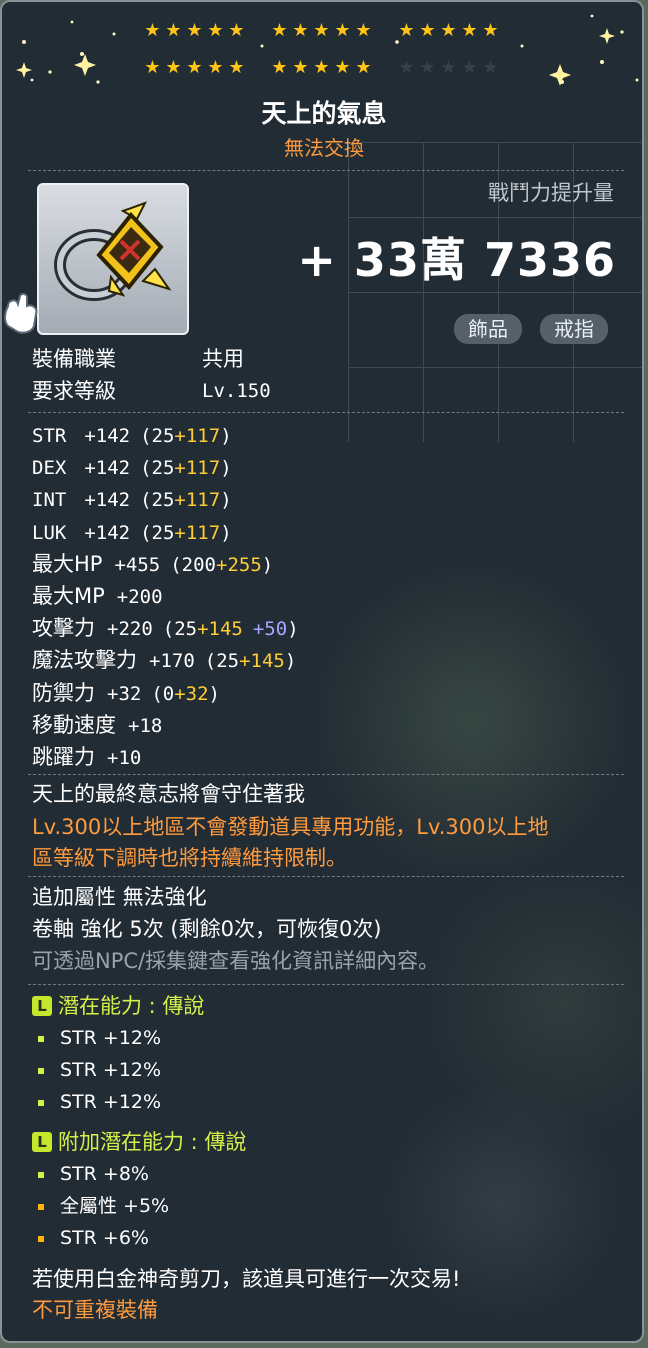  Describe the element at coordinates (63, 757) in the screenshot. I see `stat-name: 跳躍力` at that location.